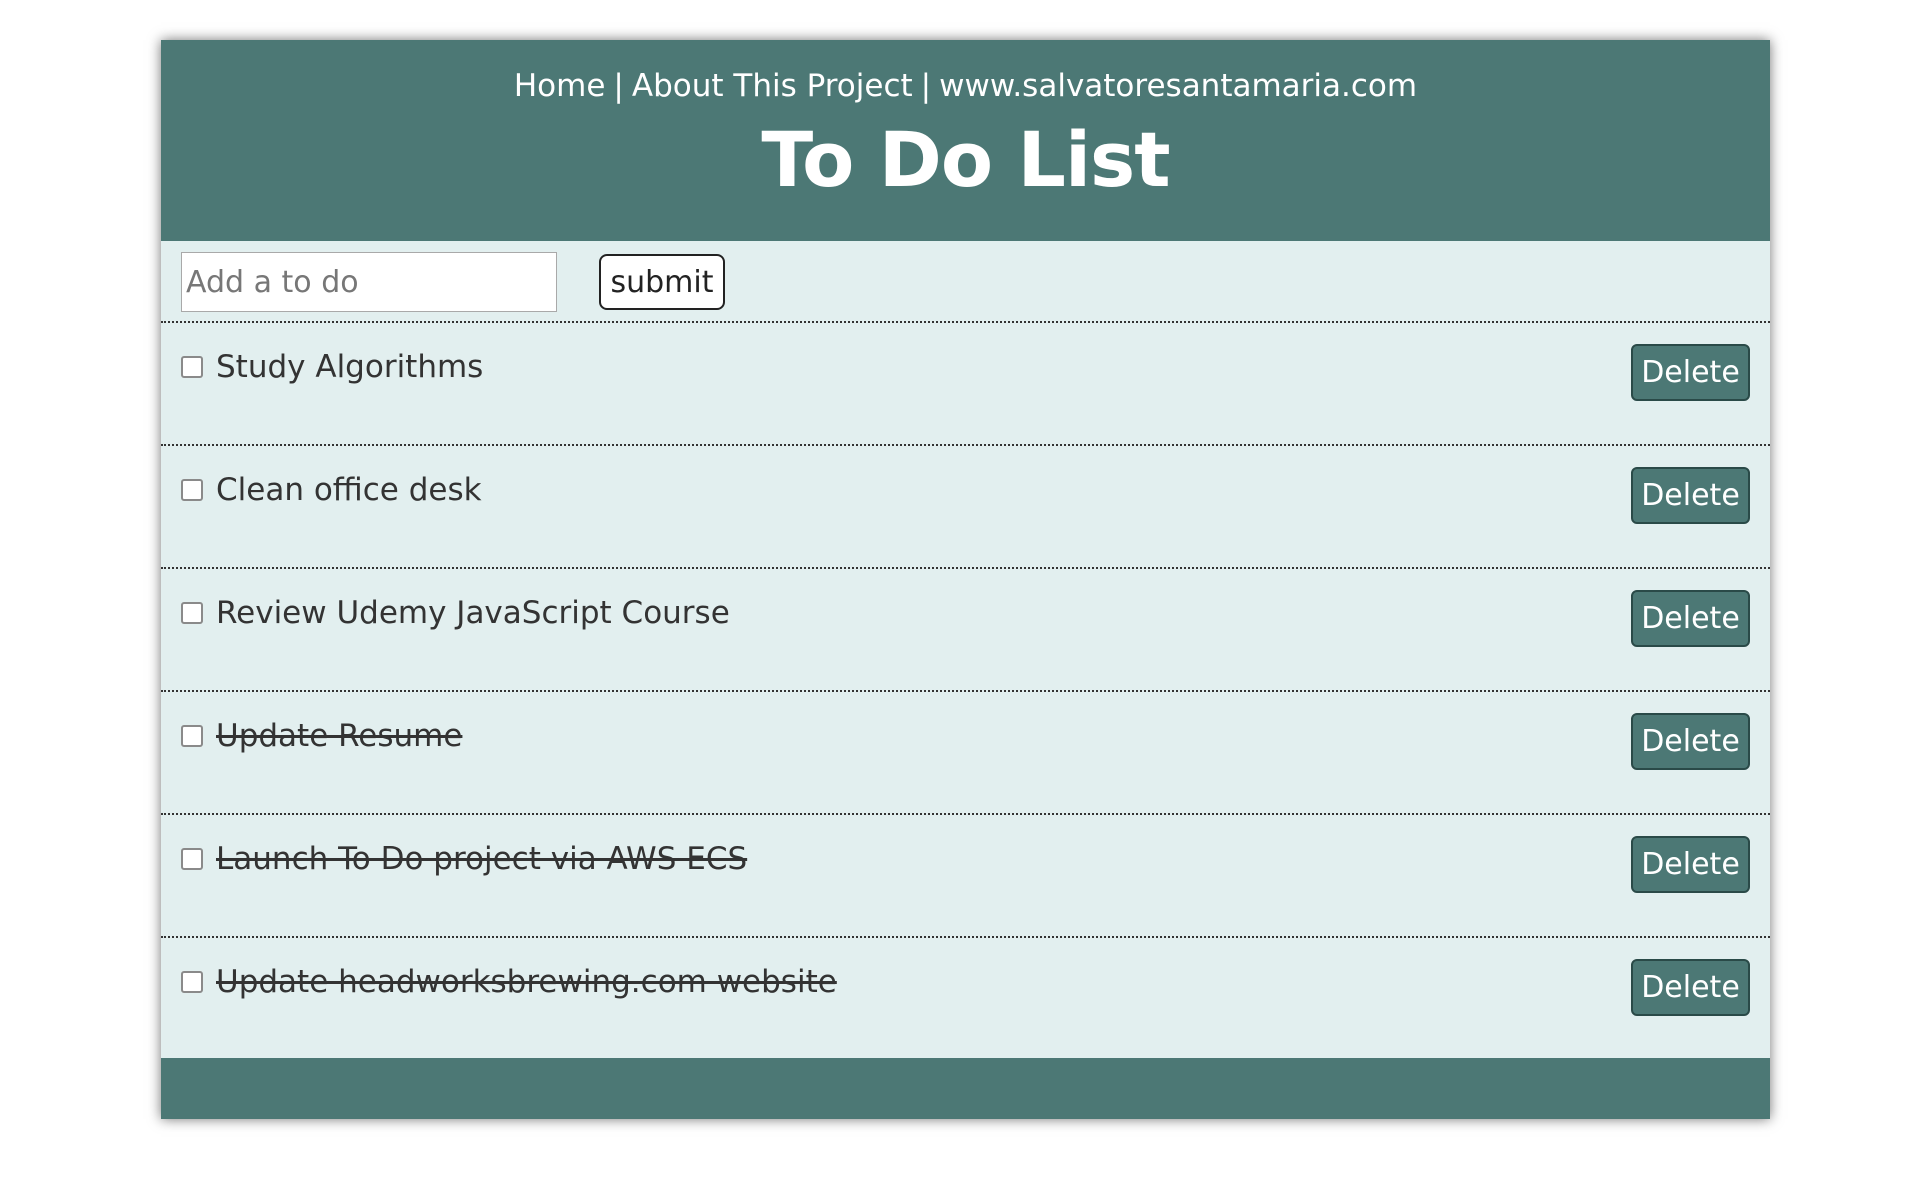 Image resolution: width=1920 pixels, height=1199 pixels. Describe the element at coordinates (349, 490) in the screenshot. I see `todo-text: Clean office desk` at that location.